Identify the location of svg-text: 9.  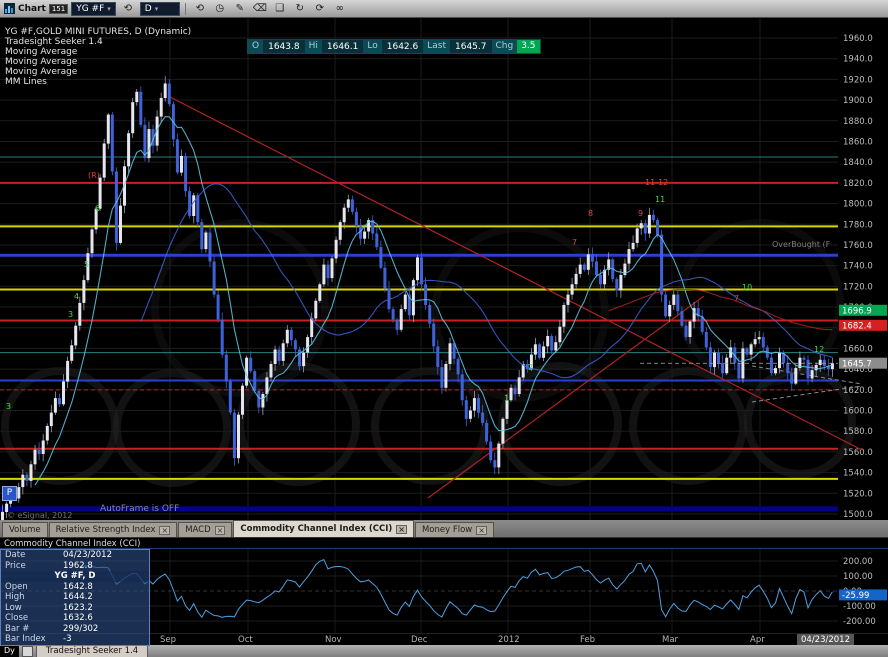
(640, 213).